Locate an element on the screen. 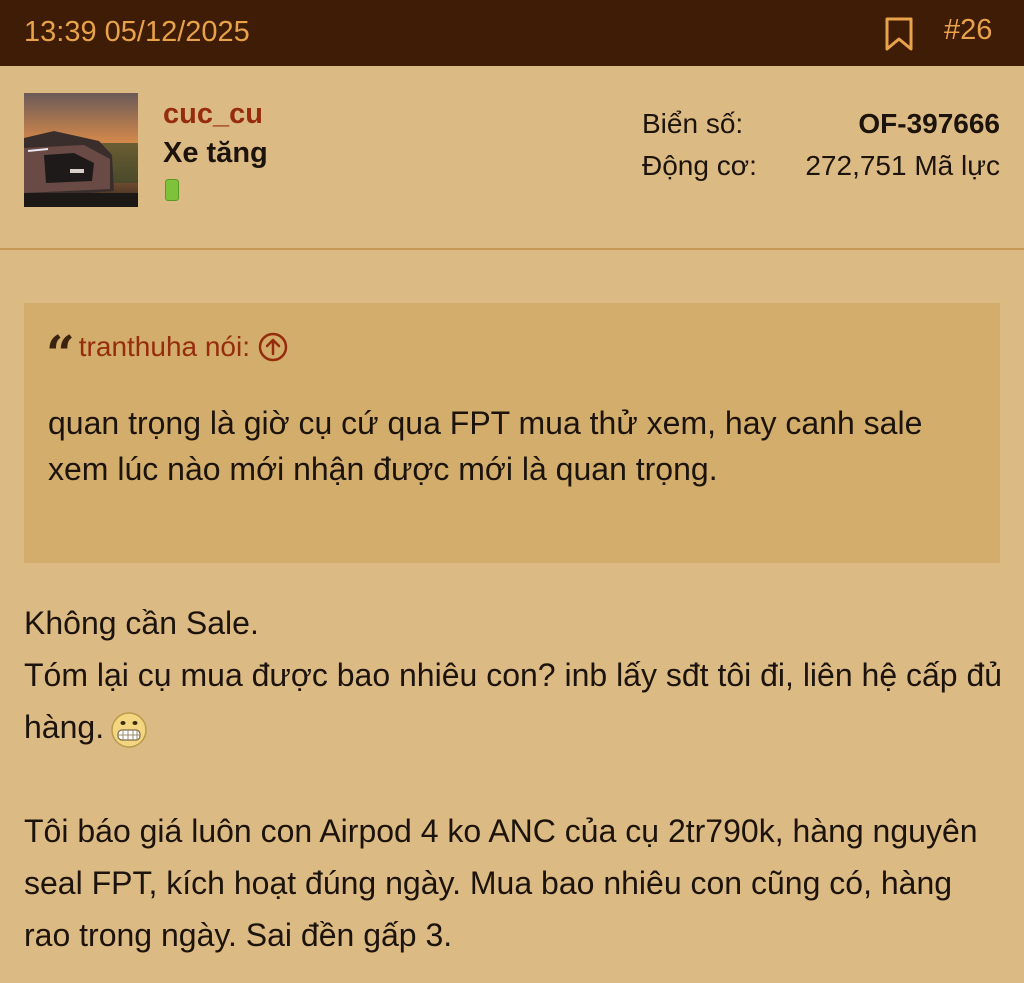 Image resolution: width=1024 pixels, height=983 pixels. grin-emoji-icon is located at coordinates (129, 729).